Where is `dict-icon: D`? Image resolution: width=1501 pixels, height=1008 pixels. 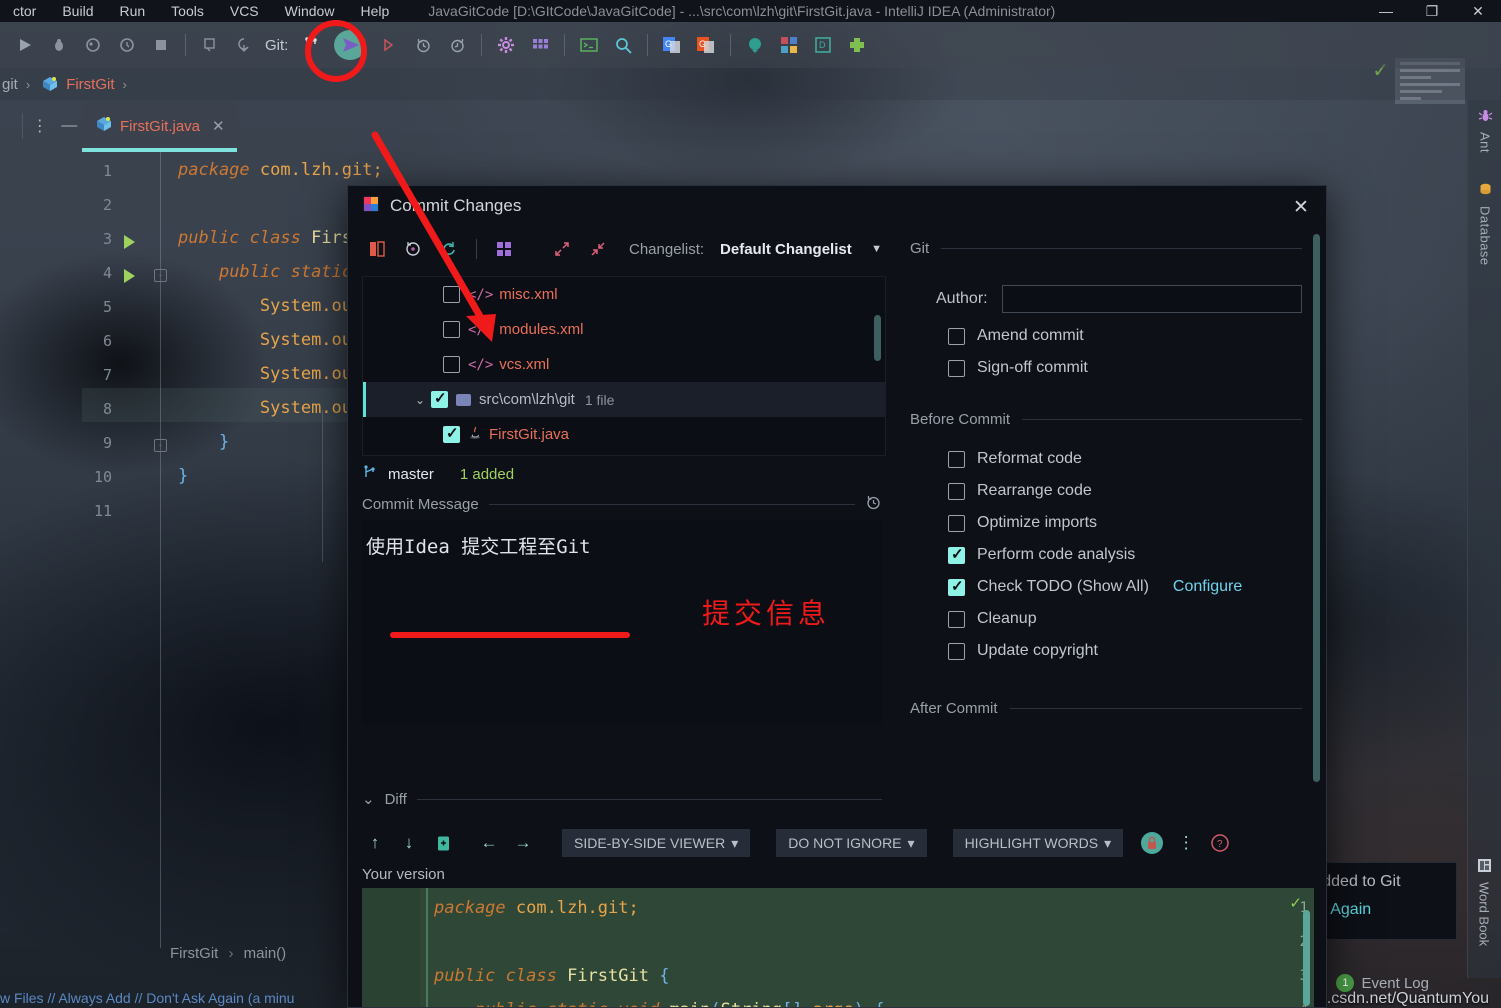 dict-icon: D is located at coordinates (823, 45).